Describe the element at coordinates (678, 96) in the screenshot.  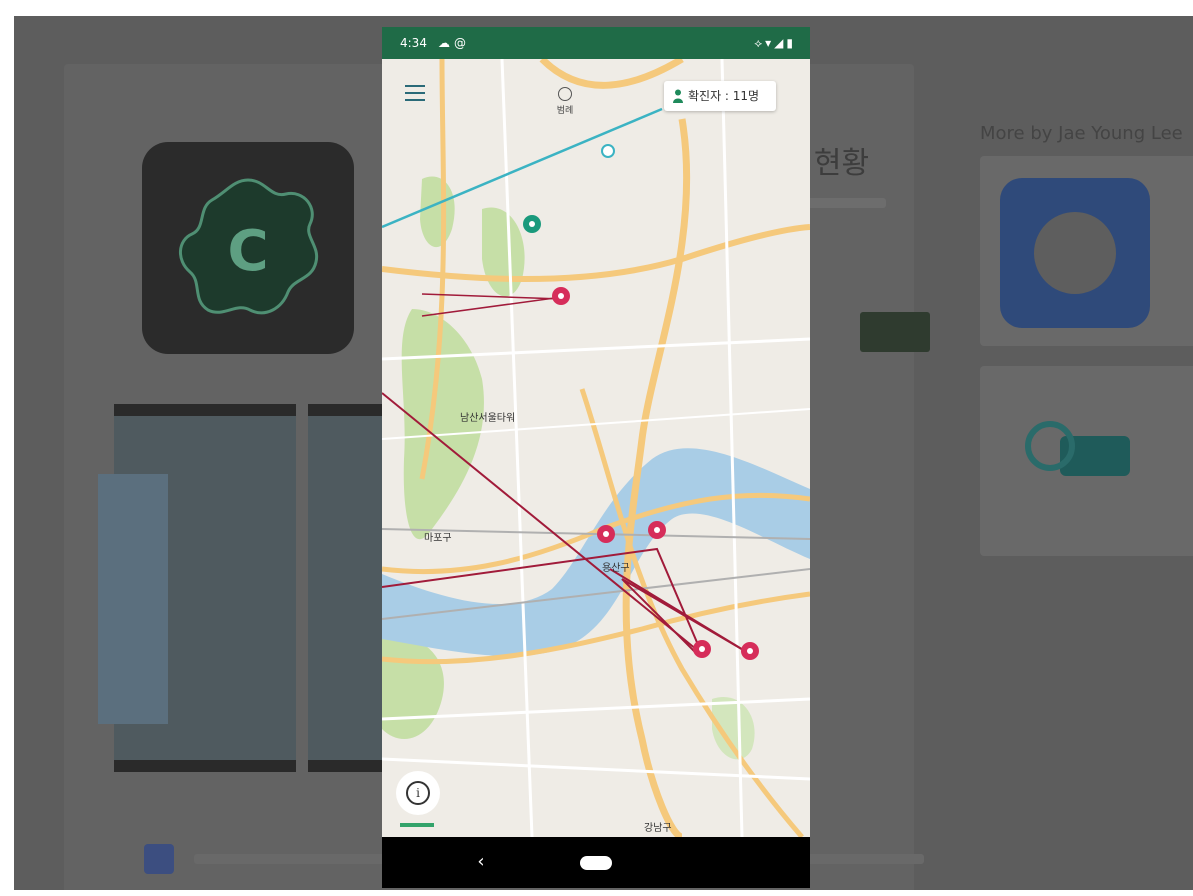
I see `person-icon` at that location.